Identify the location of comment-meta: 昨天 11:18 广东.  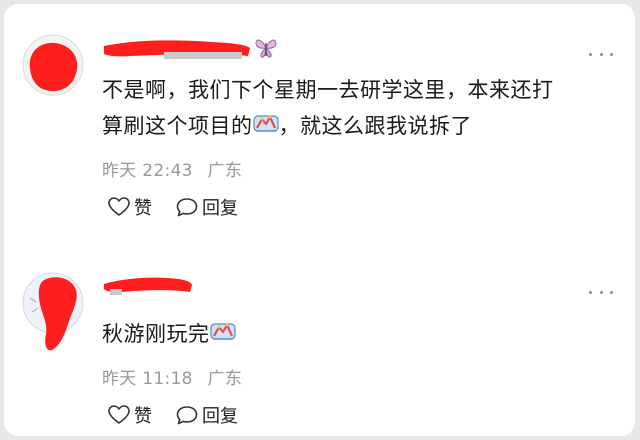
(172, 376).